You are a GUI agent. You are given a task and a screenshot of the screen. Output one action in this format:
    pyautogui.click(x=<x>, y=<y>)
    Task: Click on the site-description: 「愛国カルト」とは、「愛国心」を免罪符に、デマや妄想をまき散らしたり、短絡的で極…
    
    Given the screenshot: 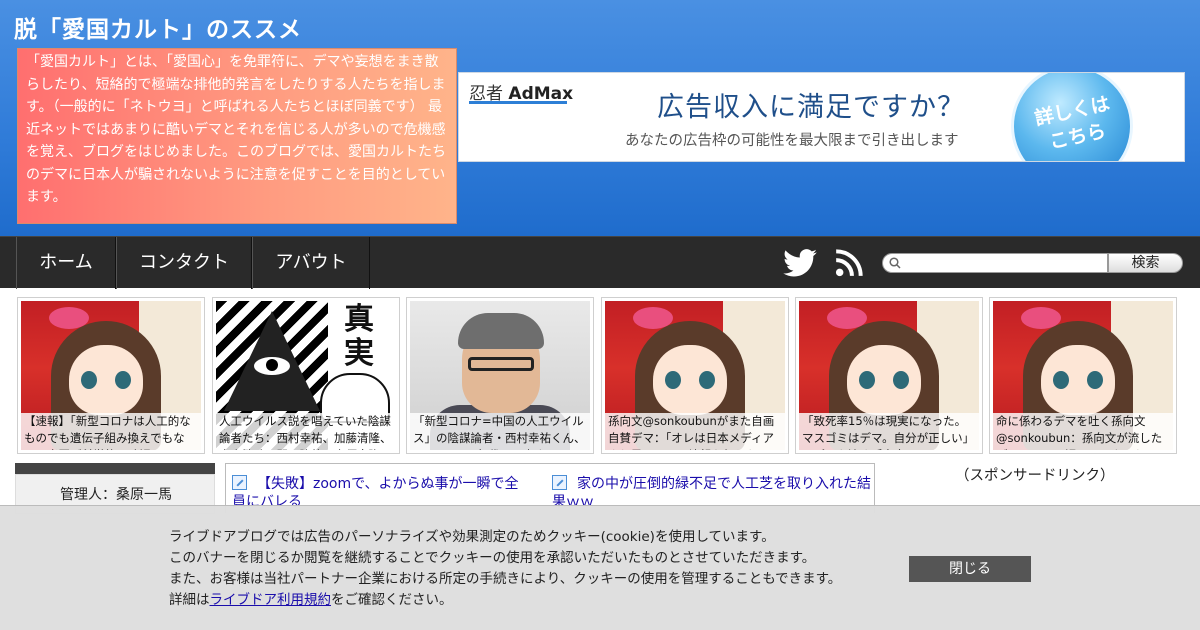 What is the action you would take?
    pyautogui.click(x=237, y=136)
    